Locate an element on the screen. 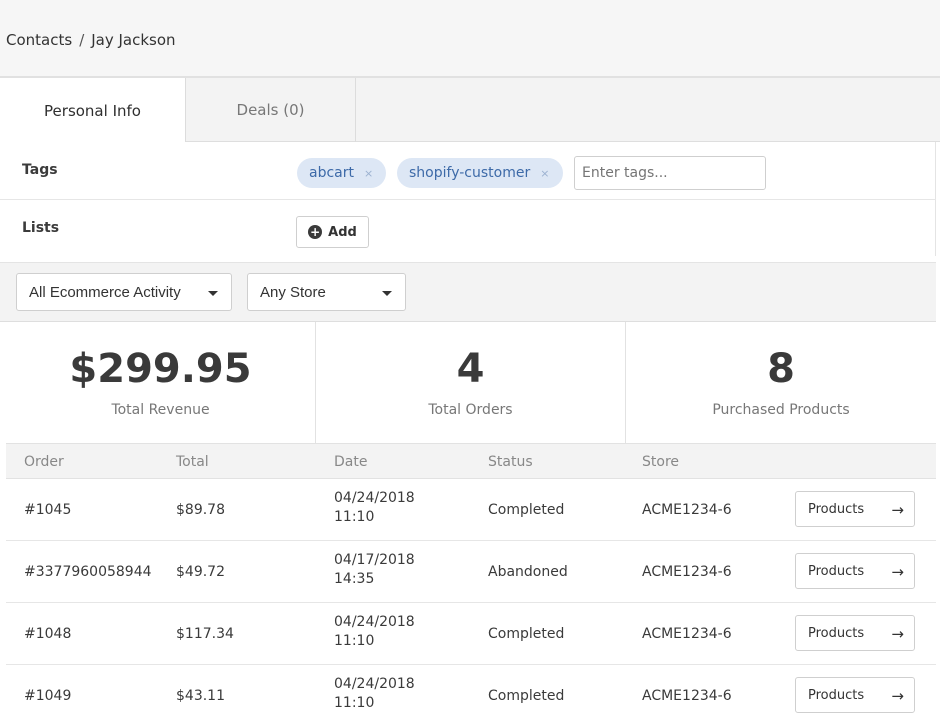 The height and width of the screenshot is (725, 940). breadcrumb: Contacts / Jay Jackson is located at coordinates (91, 40).